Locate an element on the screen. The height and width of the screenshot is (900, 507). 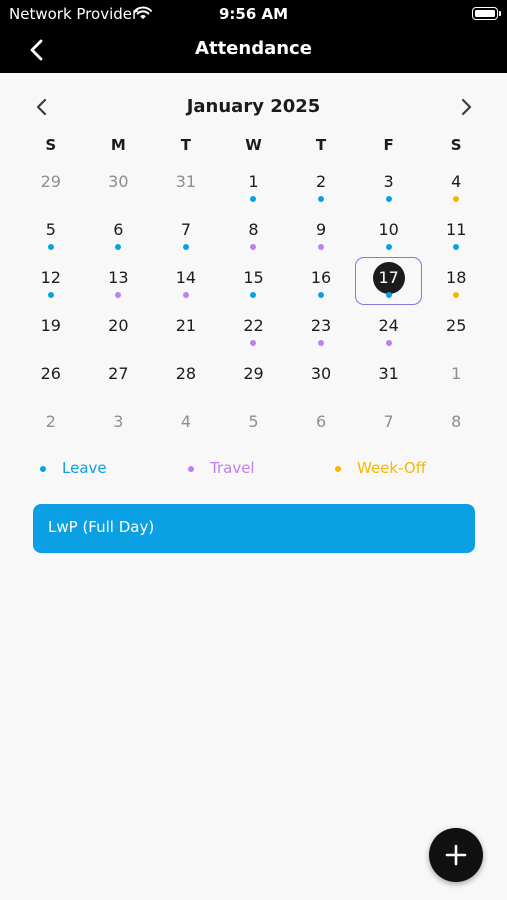
calendar-day: 24 is located at coordinates (389, 330).